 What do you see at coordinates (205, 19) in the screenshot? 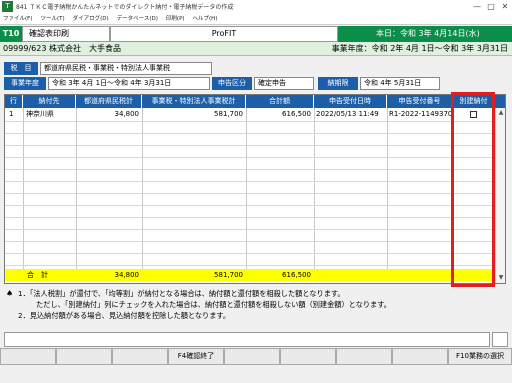
I see `menu-help: ヘルプ(H)` at bounding box center [205, 19].